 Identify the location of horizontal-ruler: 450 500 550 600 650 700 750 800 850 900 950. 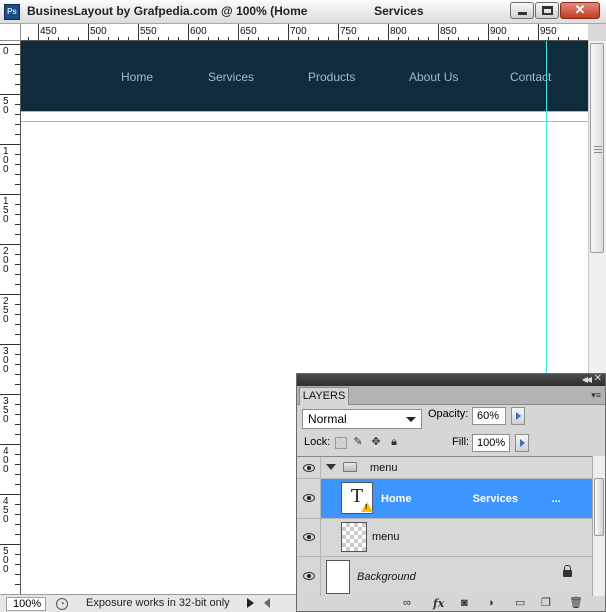
(304, 32).